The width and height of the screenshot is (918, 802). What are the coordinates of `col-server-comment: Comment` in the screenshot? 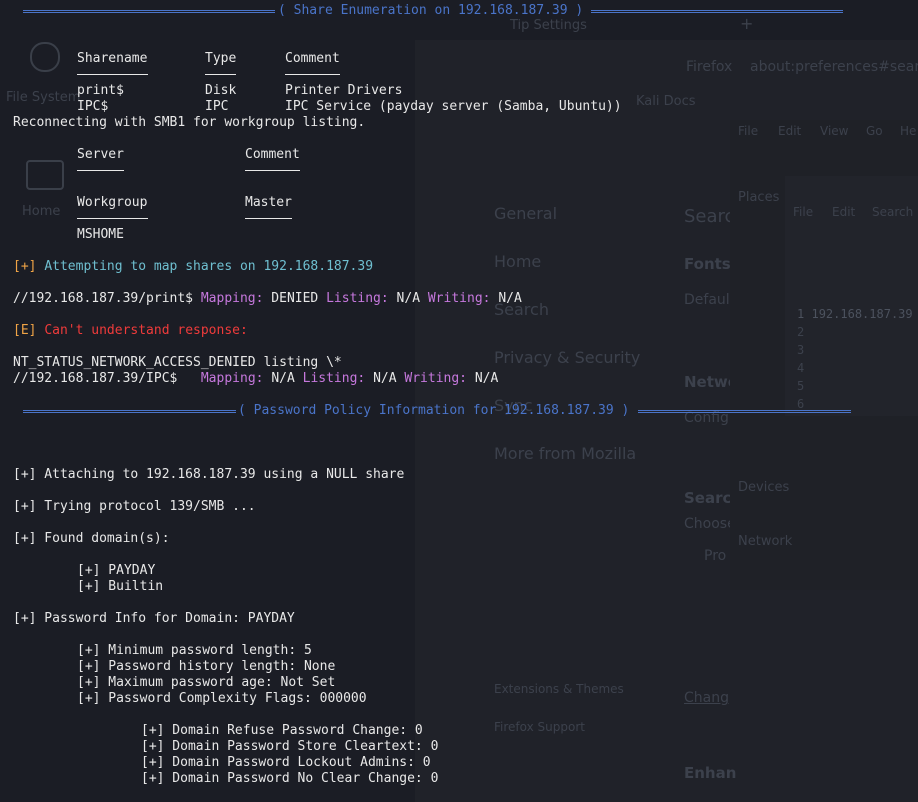 It's located at (272, 154).